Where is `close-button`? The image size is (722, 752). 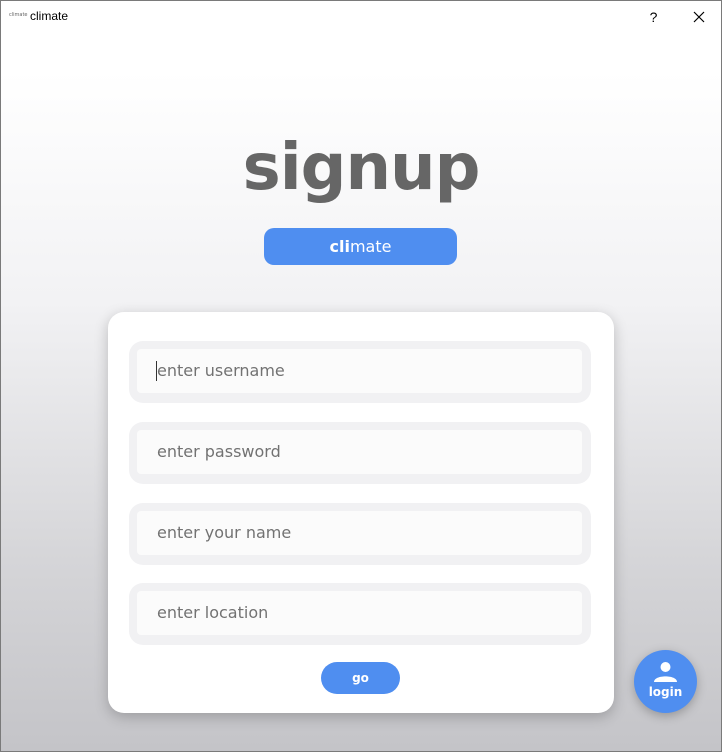 close-button is located at coordinates (698, 16).